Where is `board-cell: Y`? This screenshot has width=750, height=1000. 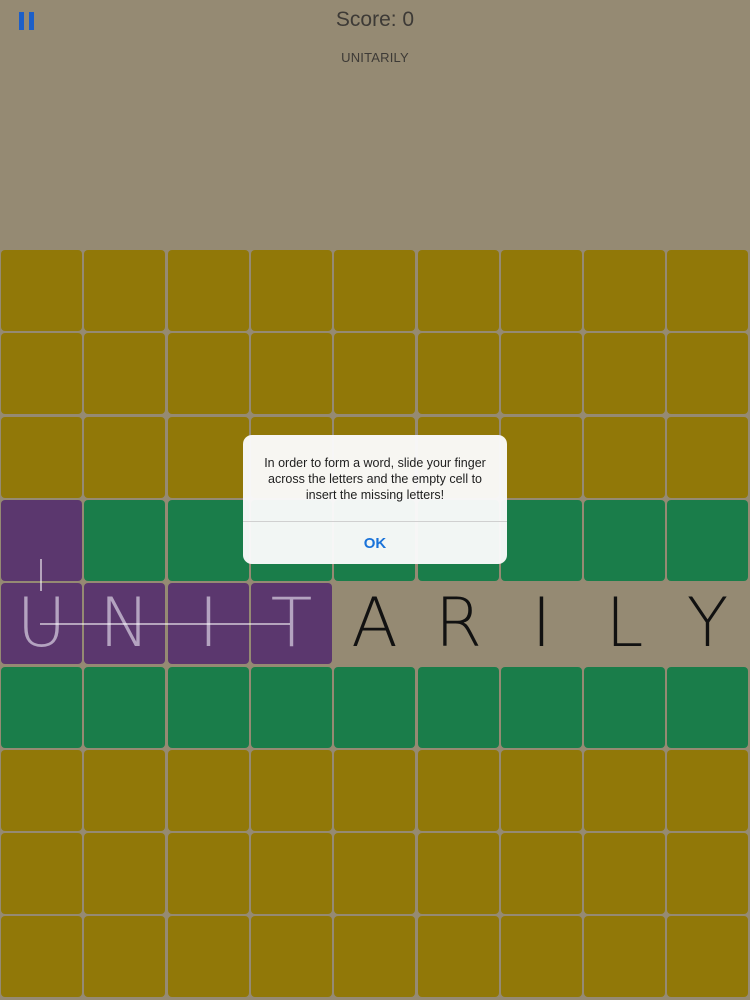
board-cell: Y is located at coordinates (707, 623).